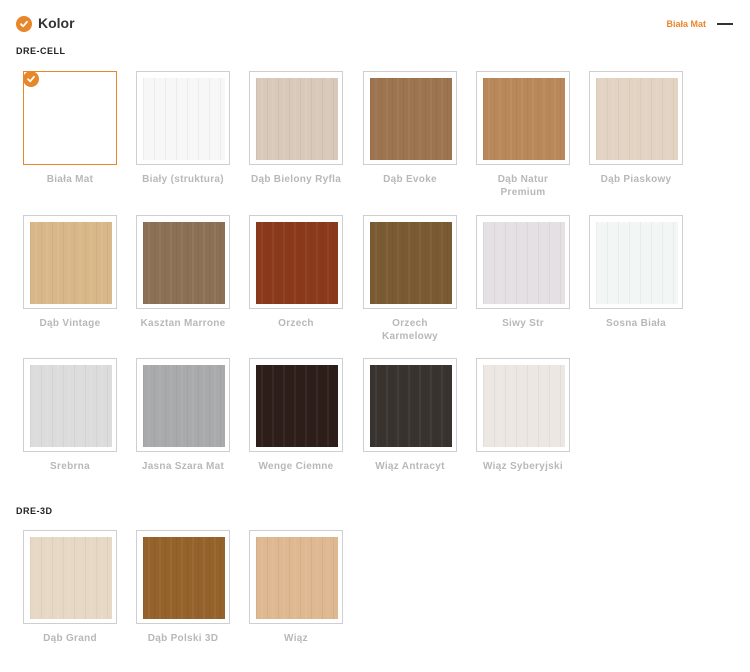 This screenshot has width=750, height=672. What do you see at coordinates (41, 51) in the screenshot?
I see `group-label-dre-cell: DRE-CELL` at bounding box center [41, 51].